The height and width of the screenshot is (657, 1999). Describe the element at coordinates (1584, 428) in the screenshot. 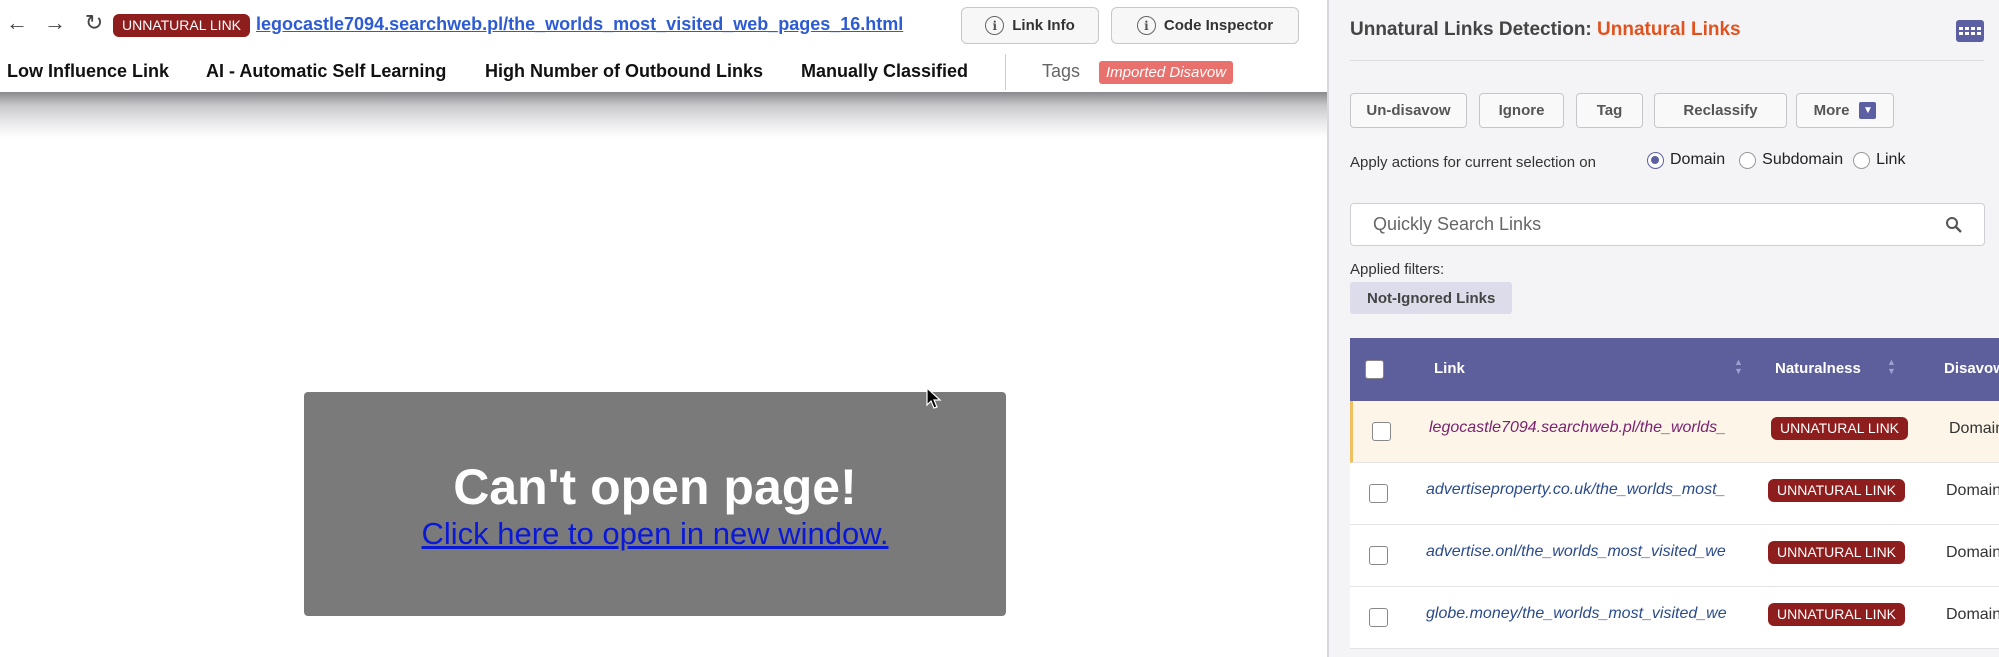

I see `row-link: legocastle7094.searchweb.pl/the_worlds_` at that location.